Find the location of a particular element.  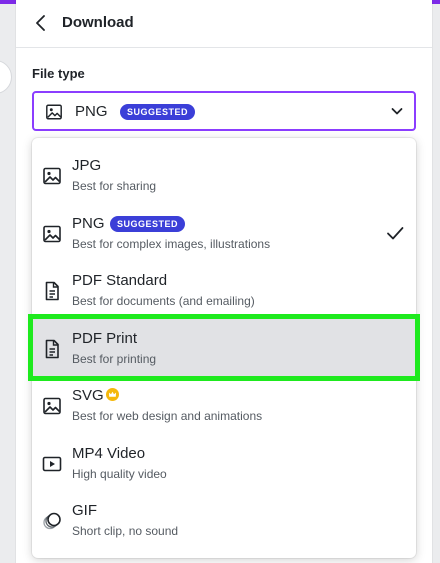

gif-icon is located at coordinates (52, 521).